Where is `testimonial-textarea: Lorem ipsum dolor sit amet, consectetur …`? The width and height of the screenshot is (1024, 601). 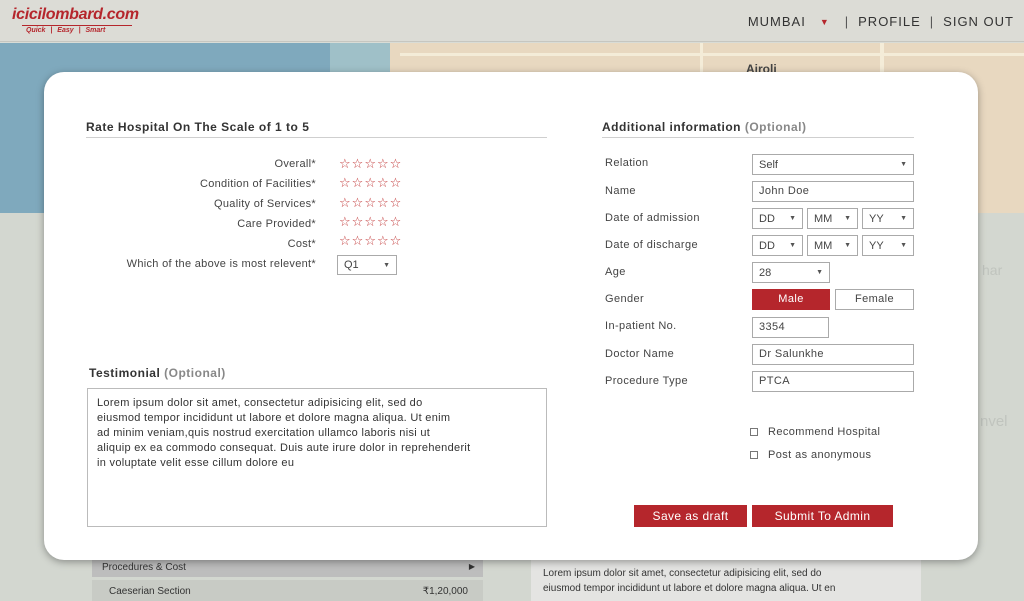
testimonial-textarea: Lorem ipsum dolor sit amet, consectetur … is located at coordinates (317, 457).